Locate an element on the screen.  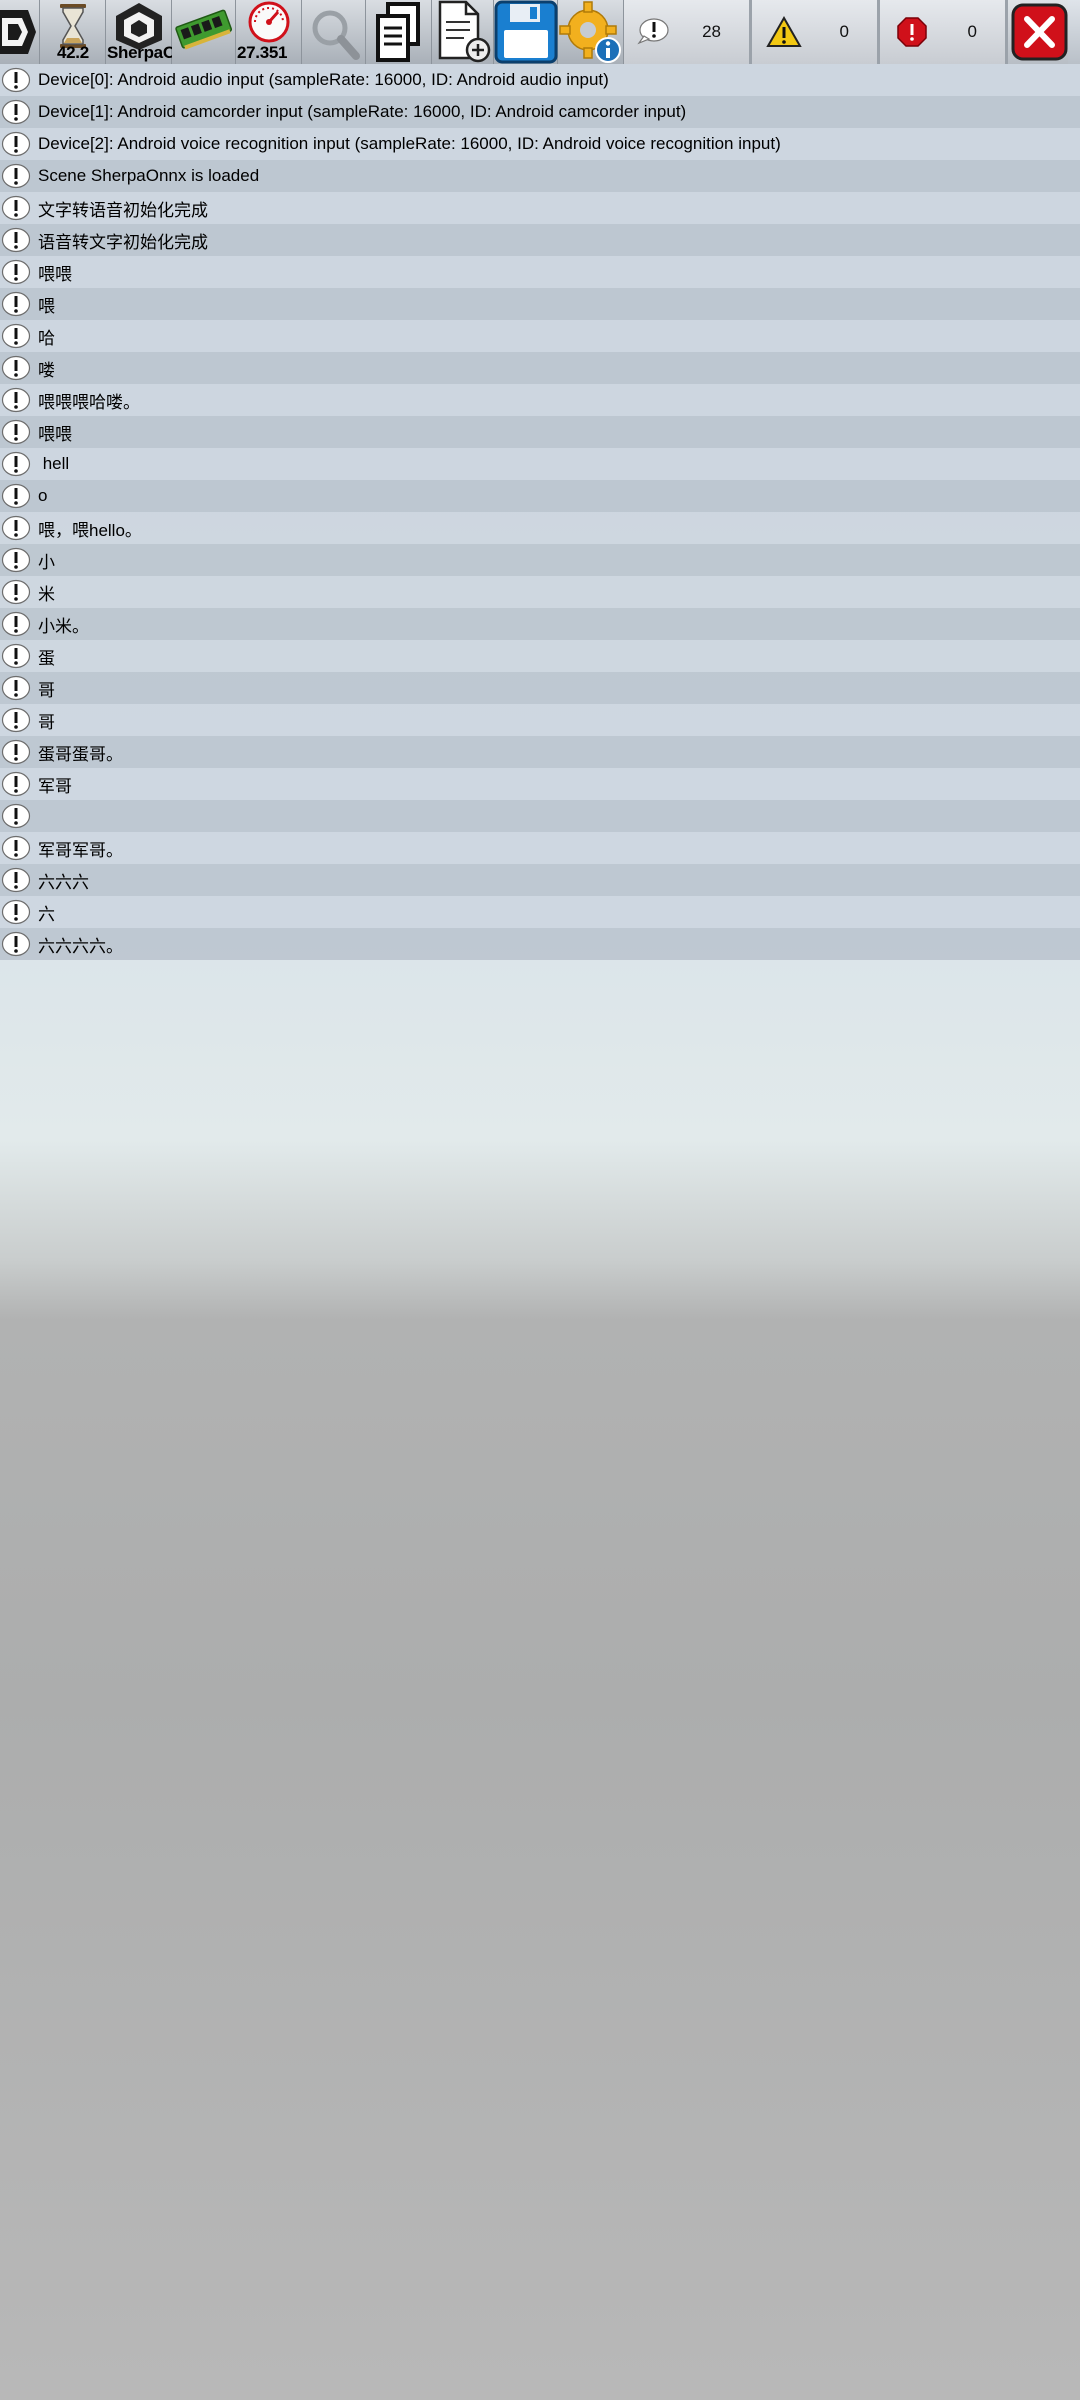
log-entry: 六六六六。 is located at coordinates (540, 944).